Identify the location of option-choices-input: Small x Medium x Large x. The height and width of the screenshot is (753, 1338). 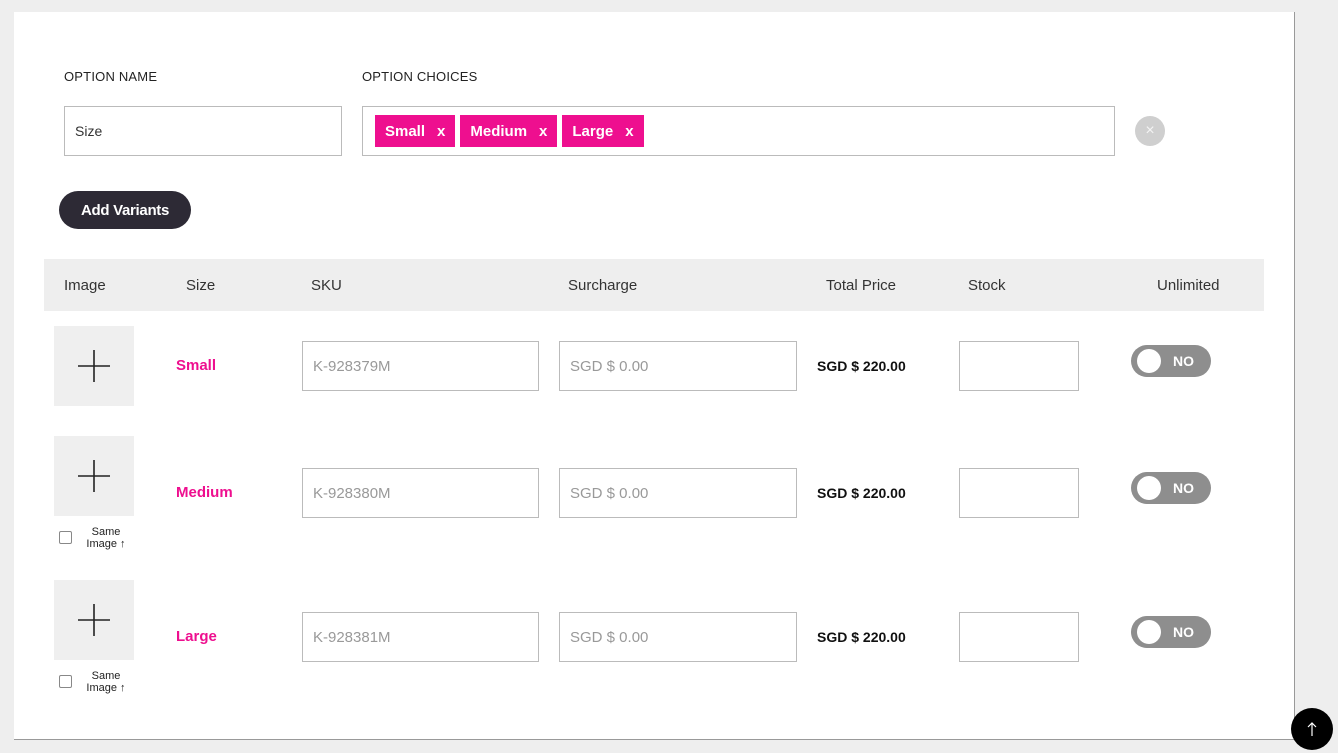
(738, 131).